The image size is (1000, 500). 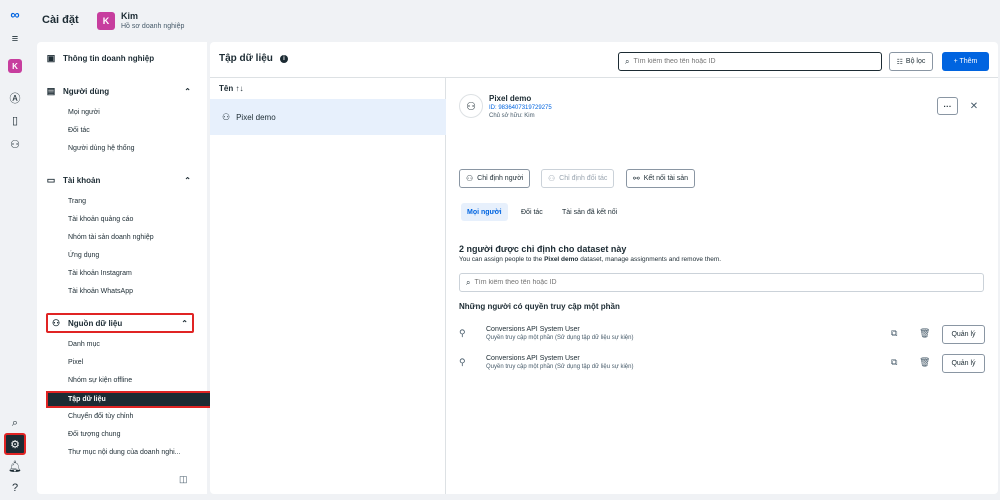 What do you see at coordinates (120, 91) in the screenshot?
I see `sidebar-section-users: ▤ Người dùng ⌃` at bounding box center [120, 91].